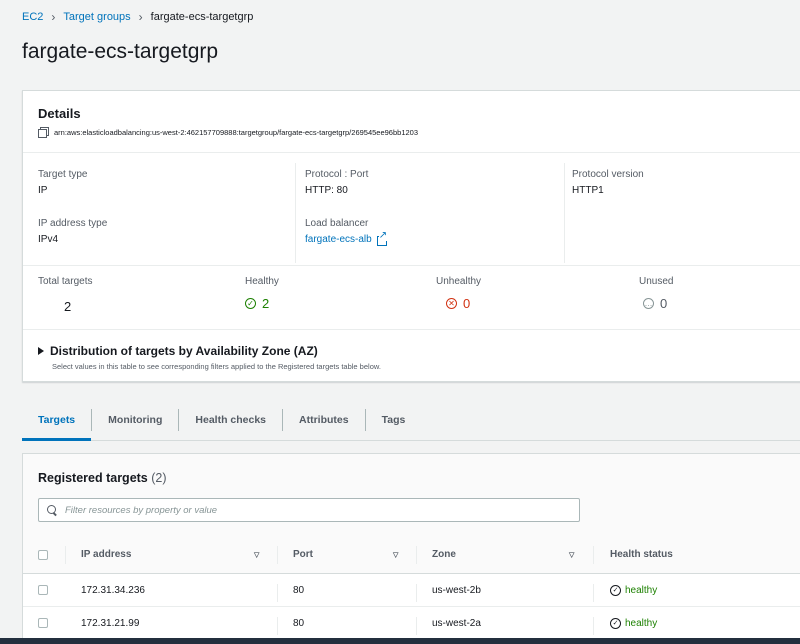  I want to click on load-balancer-value: fargate-ecs-alb, so click(338, 239).